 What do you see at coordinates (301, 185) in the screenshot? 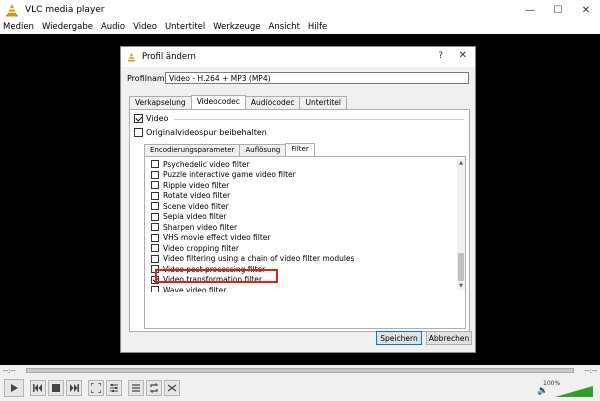
I see `filter-item: Ripple video filter` at bounding box center [301, 185].